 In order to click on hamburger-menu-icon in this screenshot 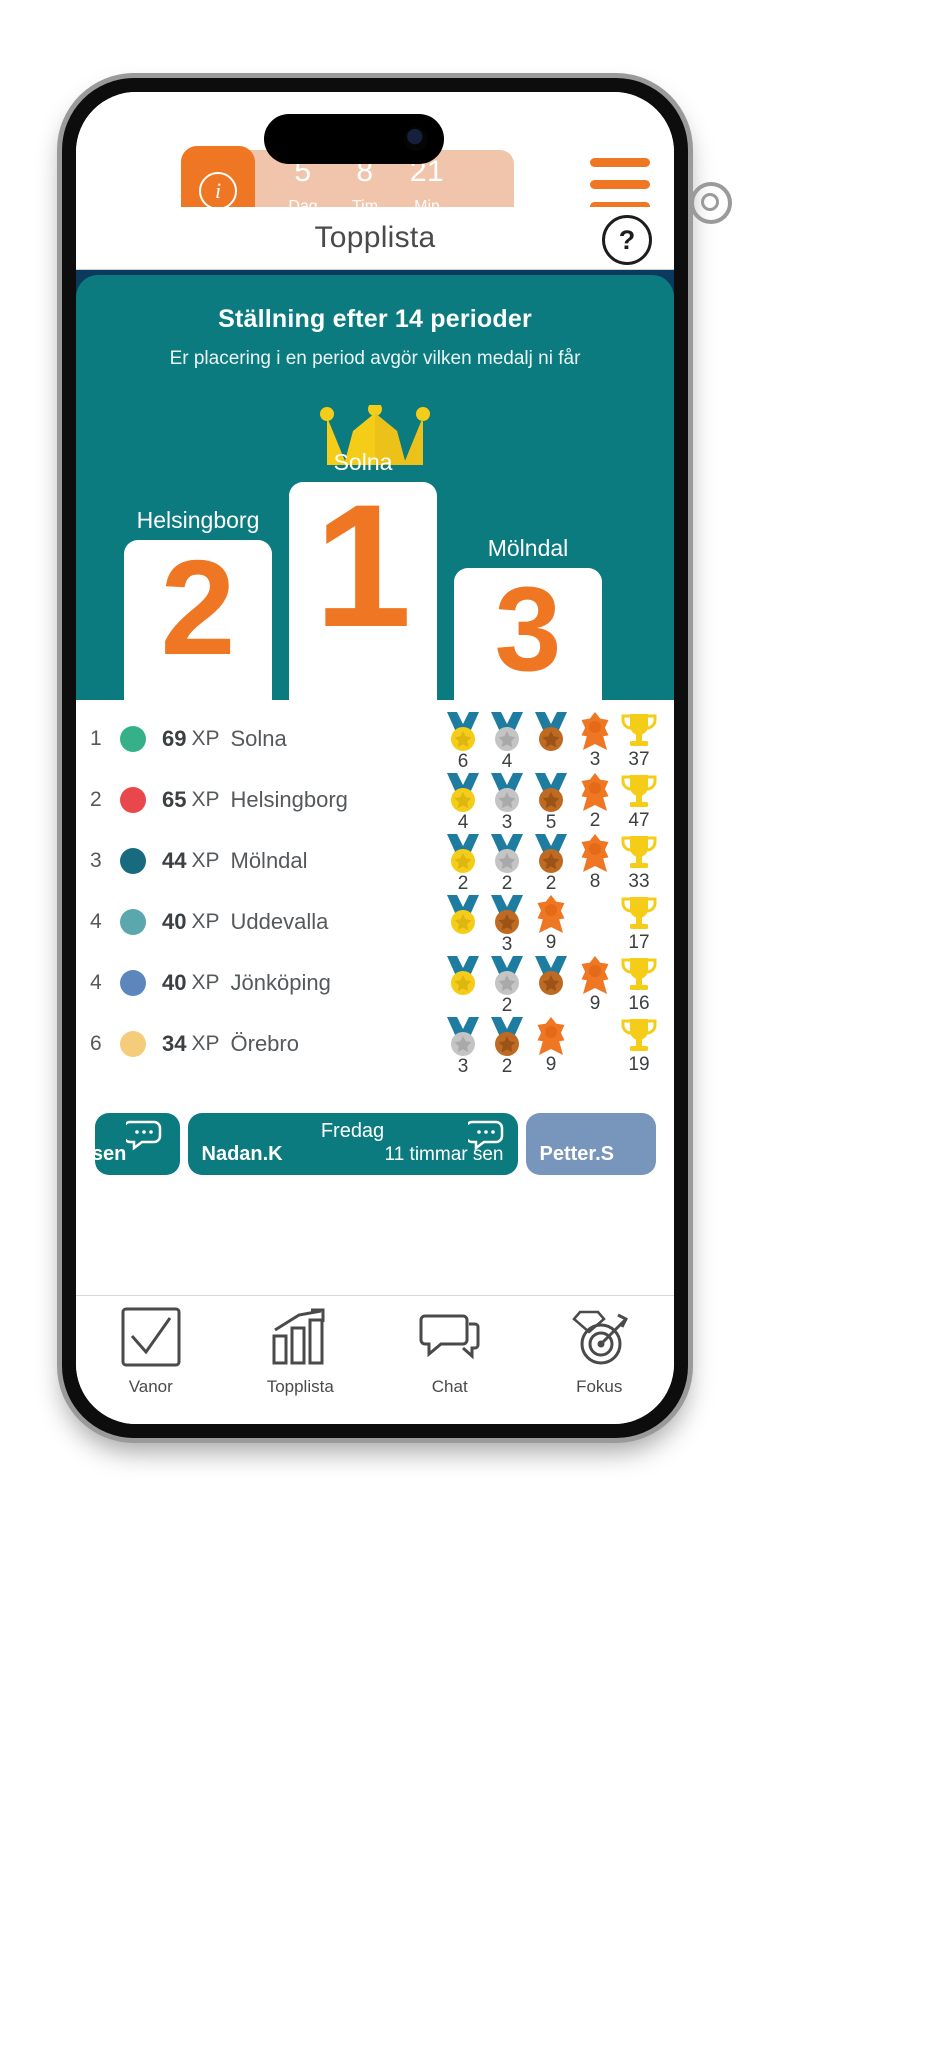, I will do `click(620, 186)`.